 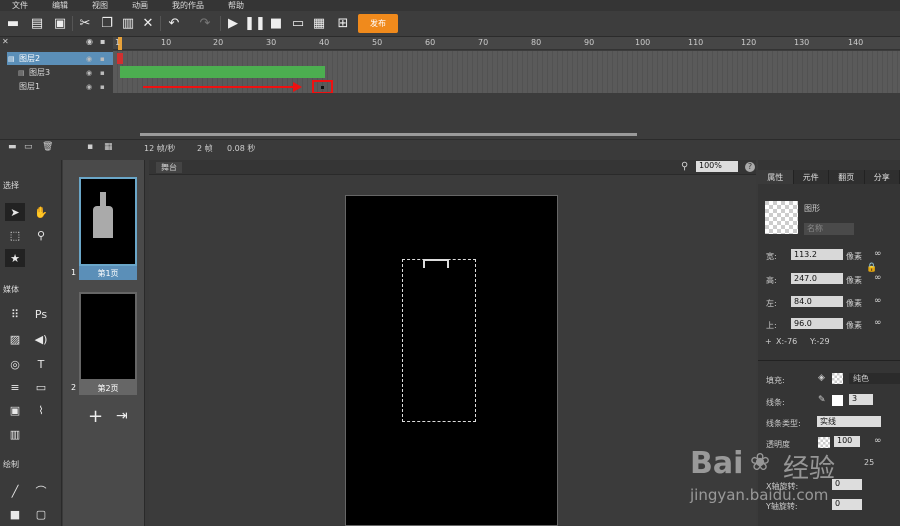 I want to click on search-icon: ⚲, so click(x=684, y=166).